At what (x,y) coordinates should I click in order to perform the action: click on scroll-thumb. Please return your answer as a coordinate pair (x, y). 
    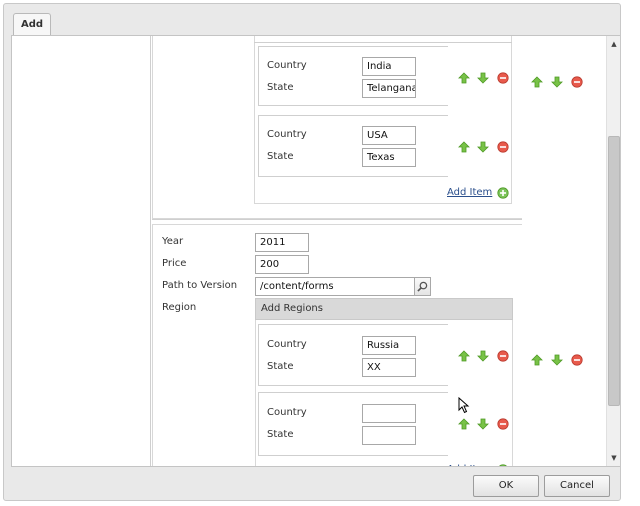
    Looking at the image, I should click on (614, 271).